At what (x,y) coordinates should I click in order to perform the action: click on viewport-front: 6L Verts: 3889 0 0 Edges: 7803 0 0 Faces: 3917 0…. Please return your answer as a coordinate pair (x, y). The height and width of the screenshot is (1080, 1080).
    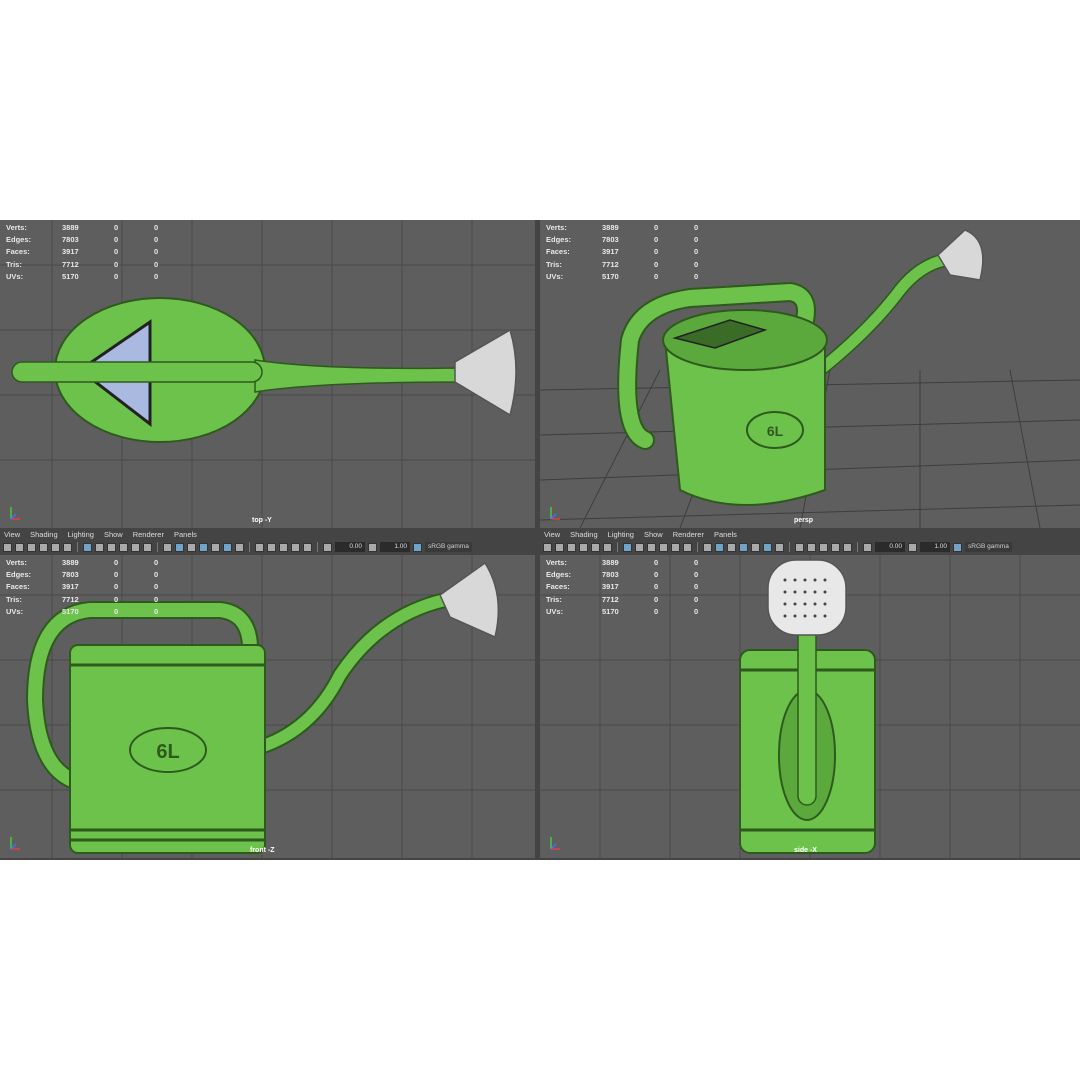
    Looking at the image, I should click on (267, 706).